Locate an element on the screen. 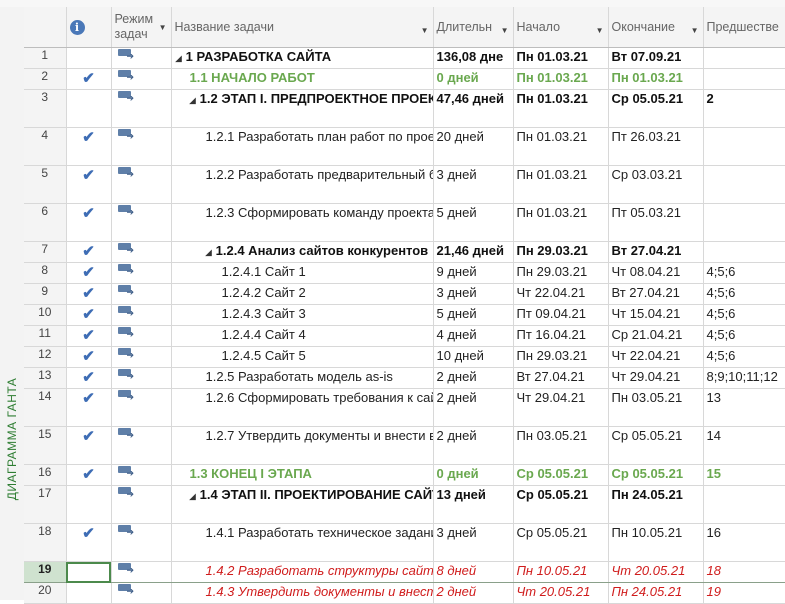 The image size is (785, 604). row-number: 10 is located at coordinates (45, 315).